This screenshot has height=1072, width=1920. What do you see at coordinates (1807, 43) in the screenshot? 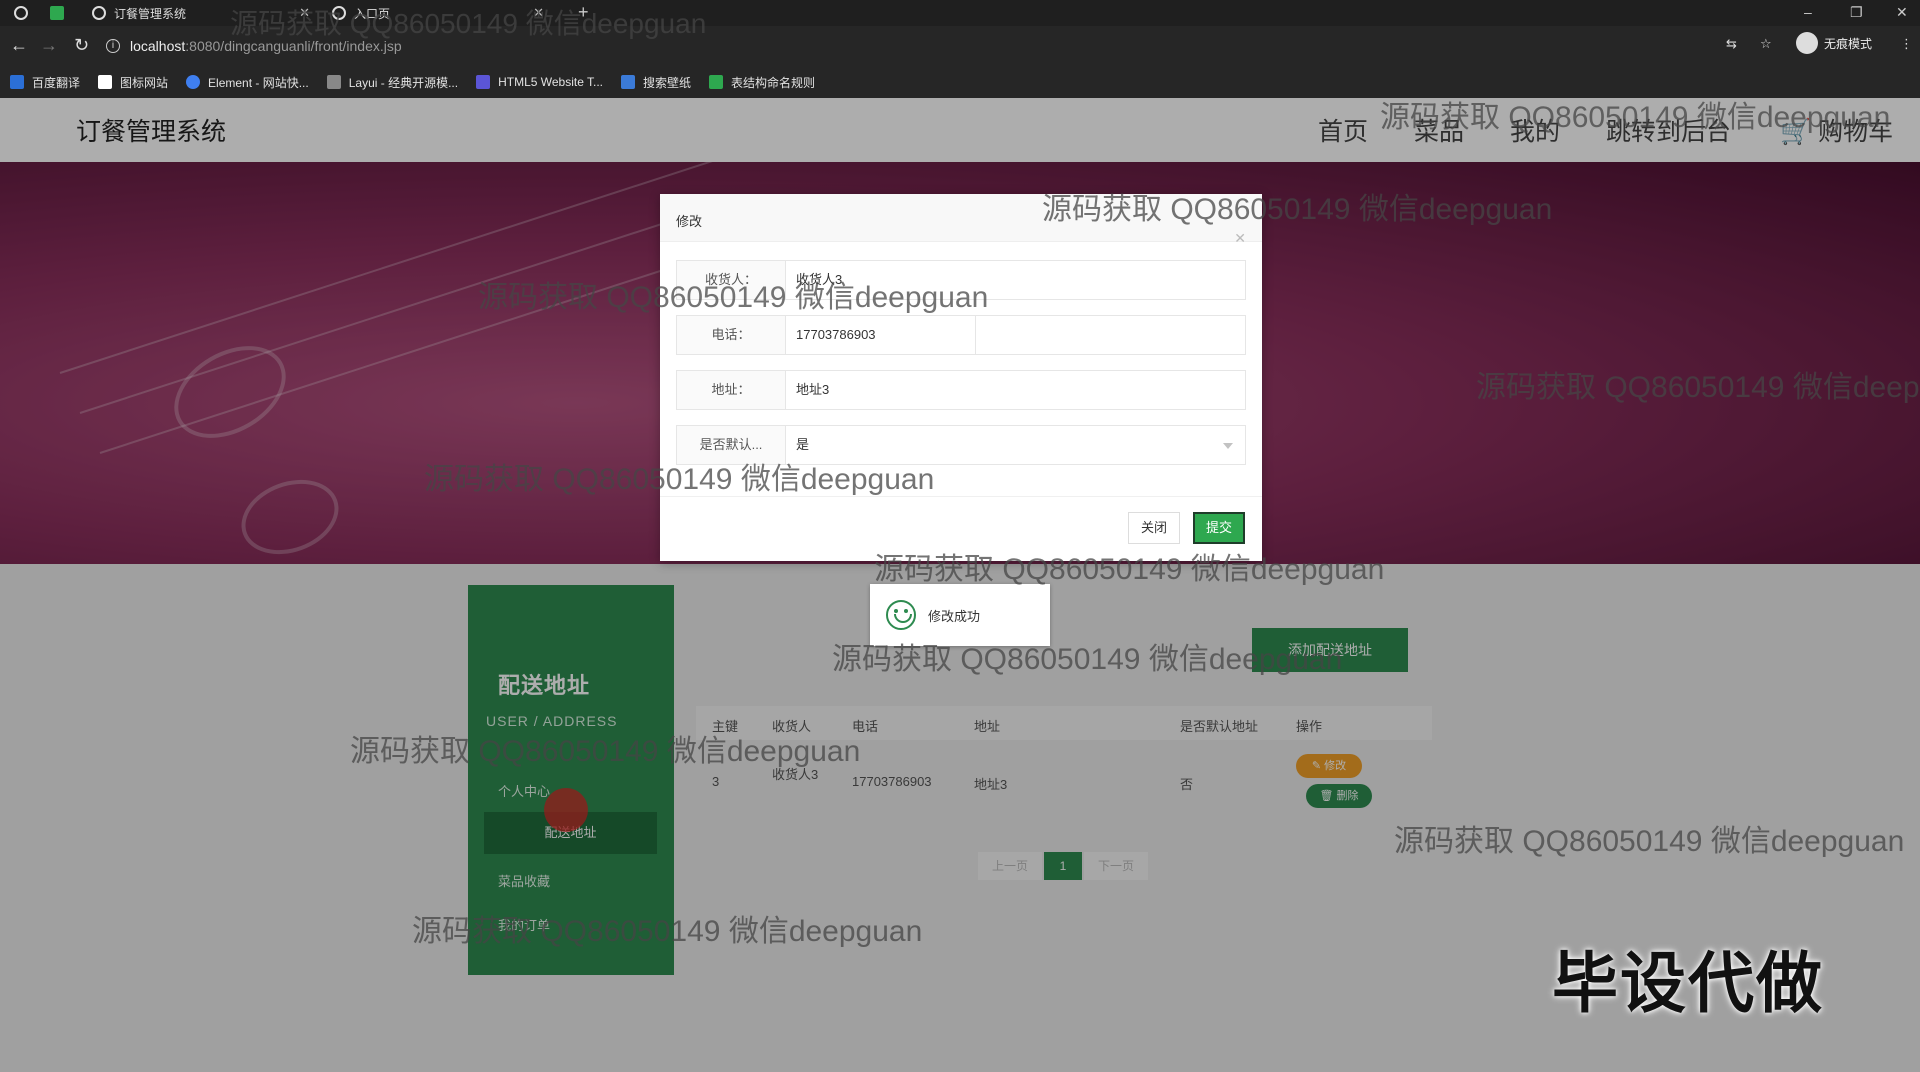
I see `incognito-icon` at bounding box center [1807, 43].